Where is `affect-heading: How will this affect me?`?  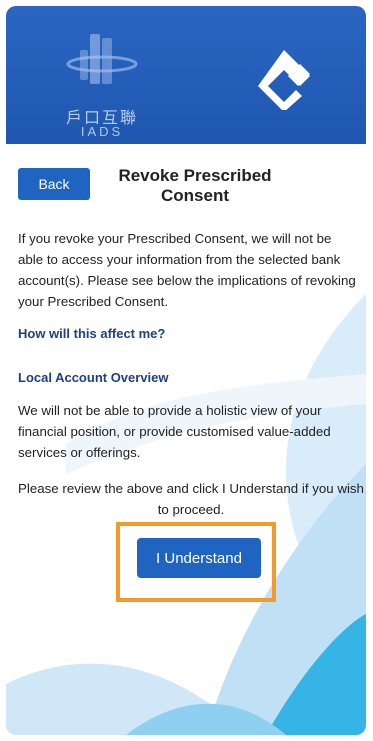
affect-heading: How will this affect me? is located at coordinates (91, 333).